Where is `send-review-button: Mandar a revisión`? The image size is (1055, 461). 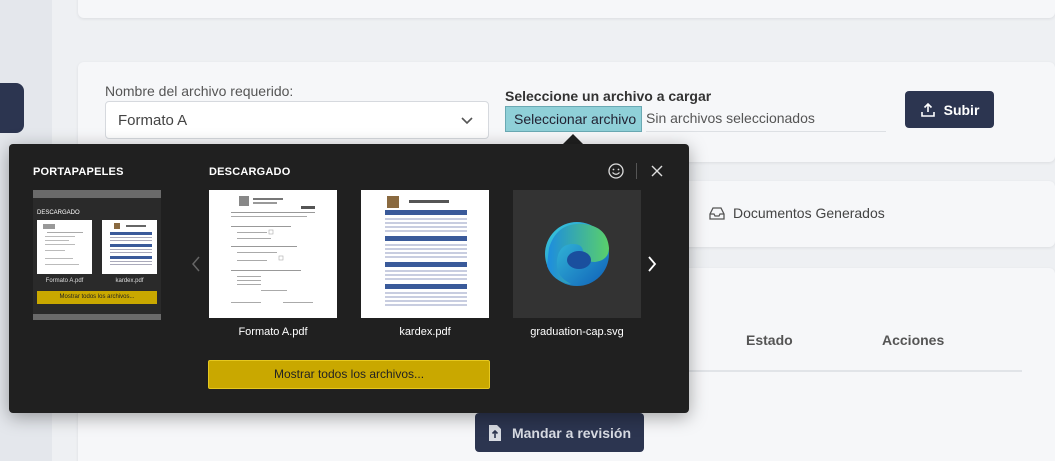
send-review-button: Mandar a revisión is located at coordinates (559, 432).